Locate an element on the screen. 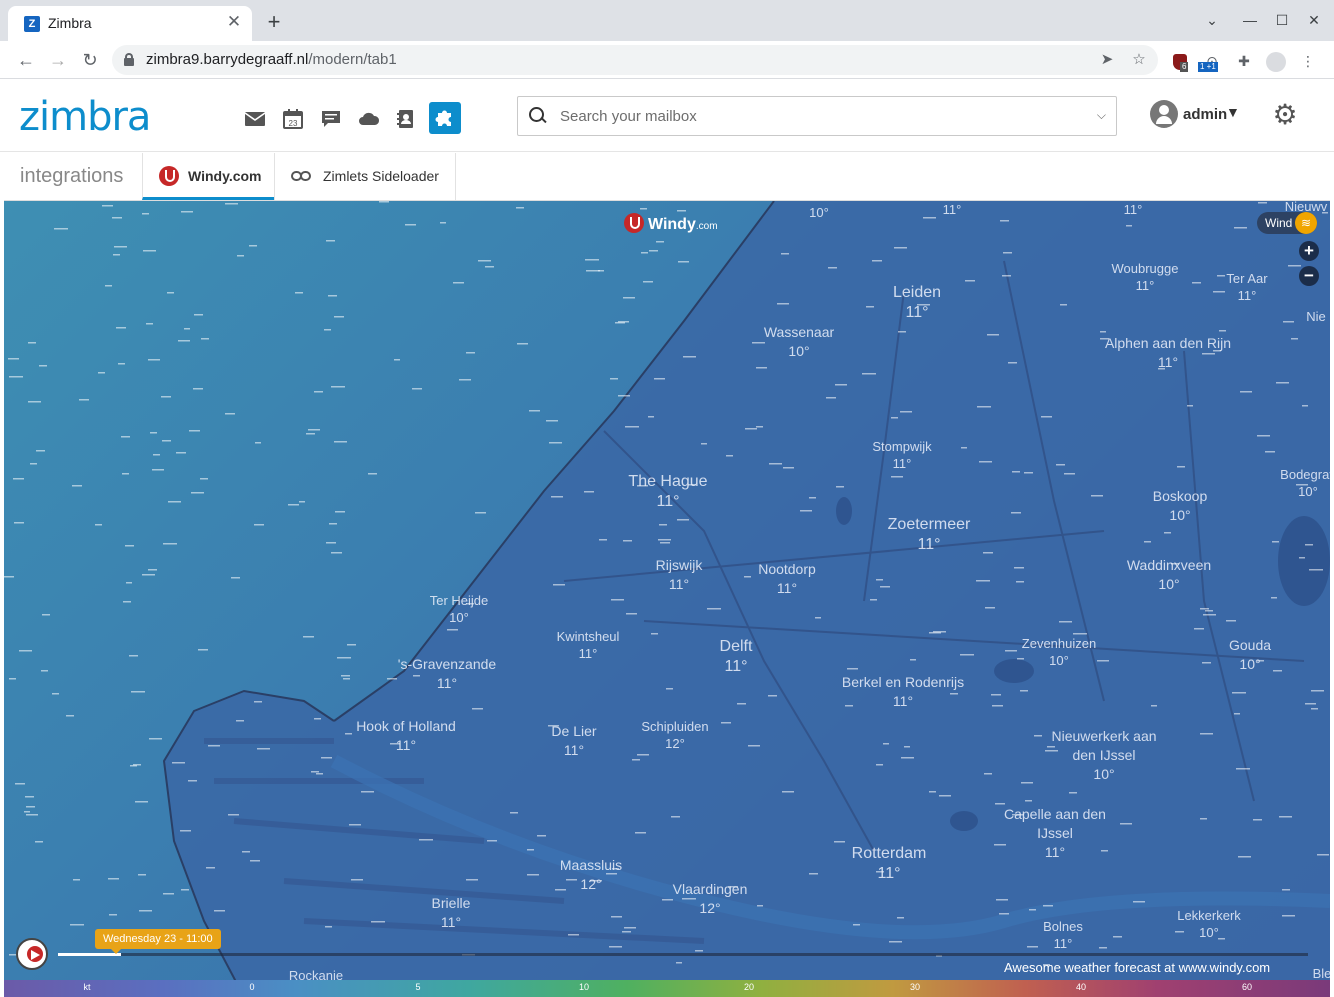 This screenshot has height=997, width=1334. forward-icon: → is located at coordinates (58, 60).